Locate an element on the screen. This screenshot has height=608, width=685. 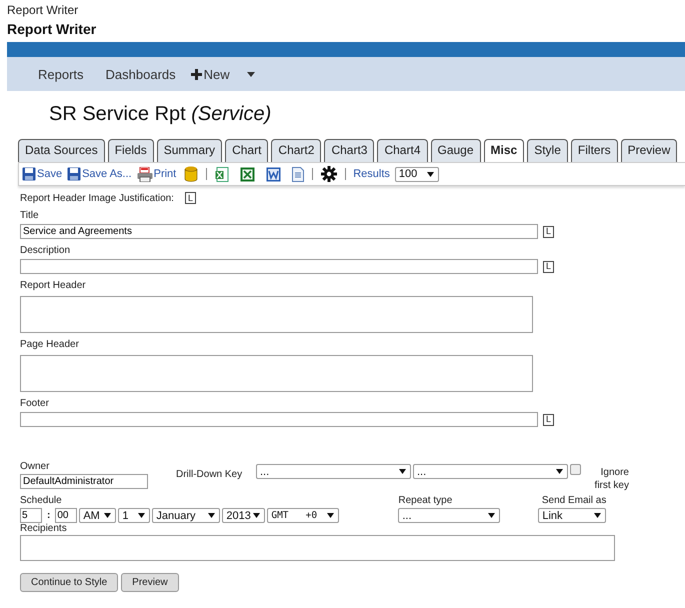
field-label: Page Header is located at coordinates (50, 345).